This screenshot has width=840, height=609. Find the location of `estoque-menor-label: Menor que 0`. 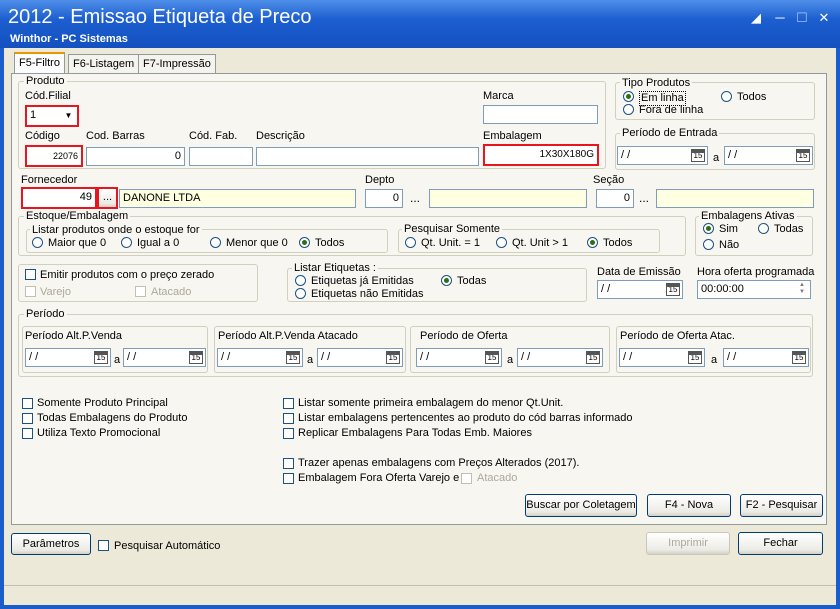

estoque-menor-label: Menor que 0 is located at coordinates (257, 243).